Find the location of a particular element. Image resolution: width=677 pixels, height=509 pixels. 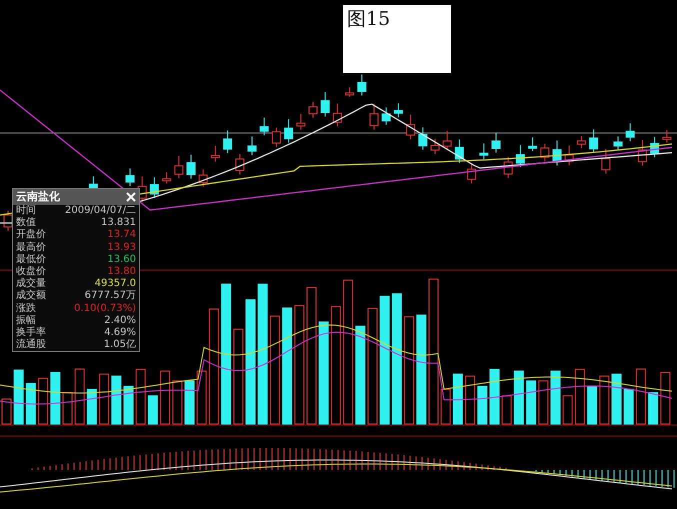

field-label: 最低价 is located at coordinates (31, 260).